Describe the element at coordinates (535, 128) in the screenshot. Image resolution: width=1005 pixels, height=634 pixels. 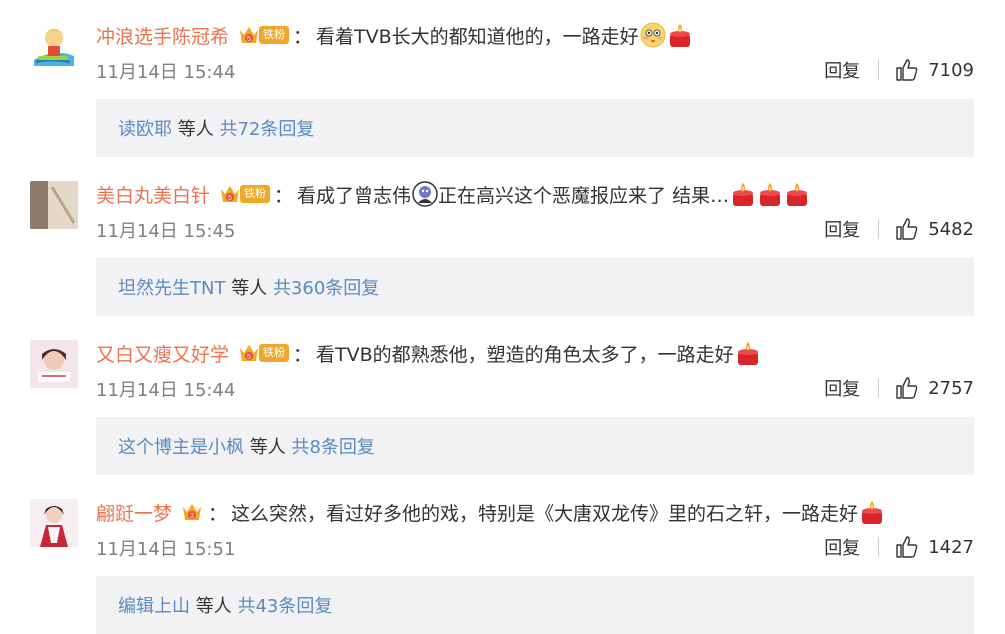
I see `reply-summary: 读欧耶 等人 共72条回复` at that location.